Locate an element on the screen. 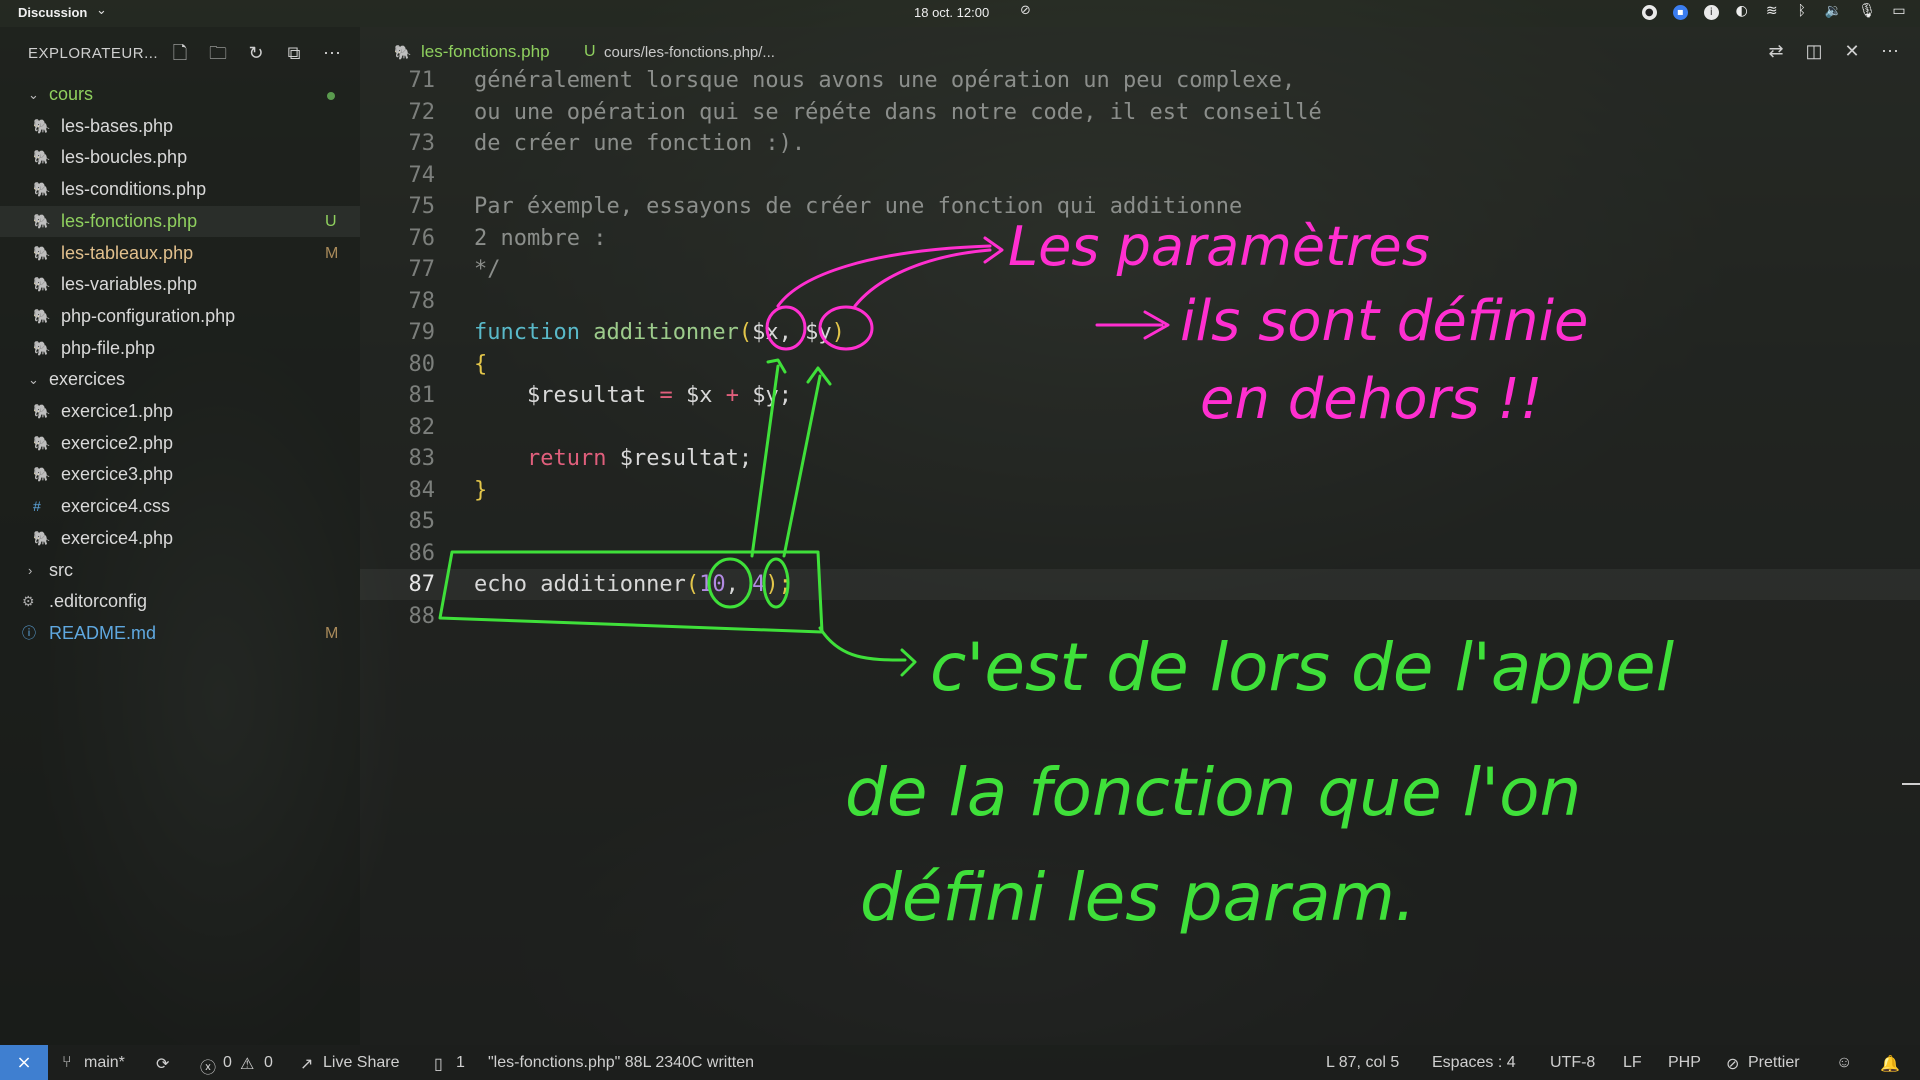  line-number: 80 is located at coordinates (422, 364).